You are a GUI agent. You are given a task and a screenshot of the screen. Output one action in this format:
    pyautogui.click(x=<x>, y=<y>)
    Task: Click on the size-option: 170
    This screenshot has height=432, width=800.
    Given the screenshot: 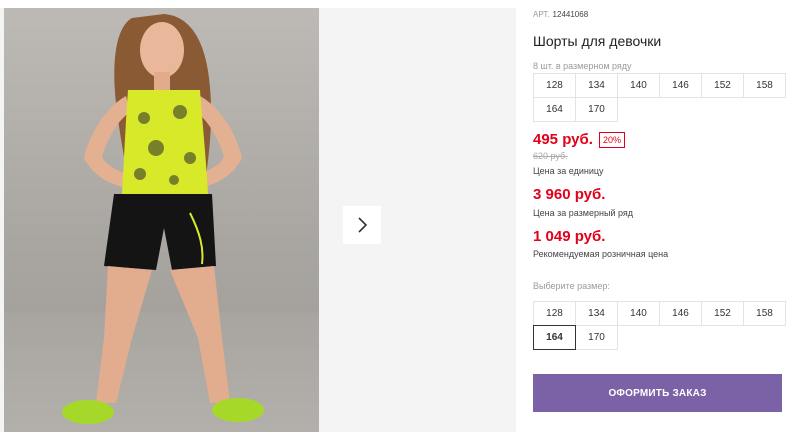 What is the action you would take?
    pyautogui.click(x=596, y=337)
    